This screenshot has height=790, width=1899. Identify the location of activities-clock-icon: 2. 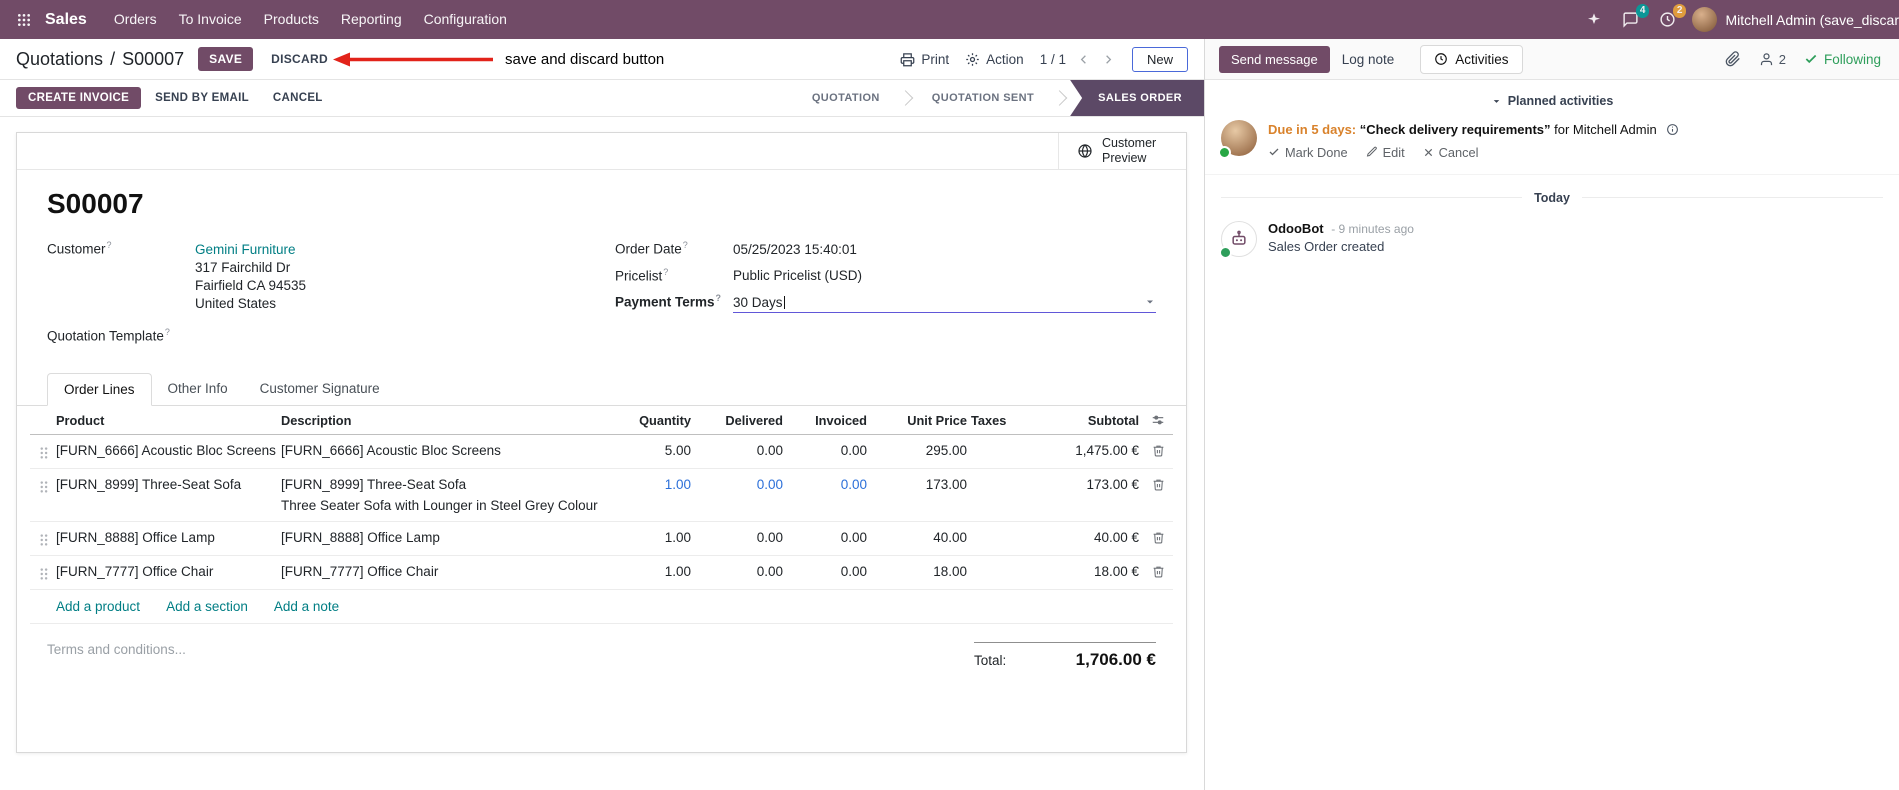
(1673, 16).